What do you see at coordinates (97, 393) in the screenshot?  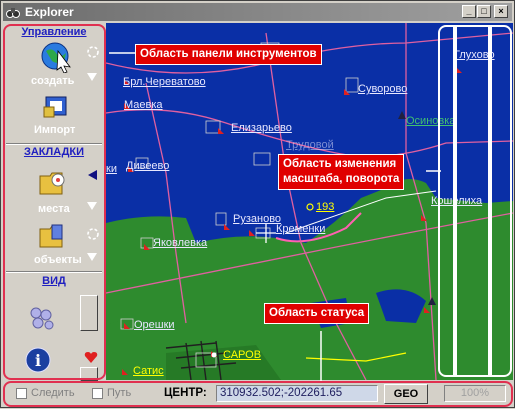 I see `path-checkbox` at bounding box center [97, 393].